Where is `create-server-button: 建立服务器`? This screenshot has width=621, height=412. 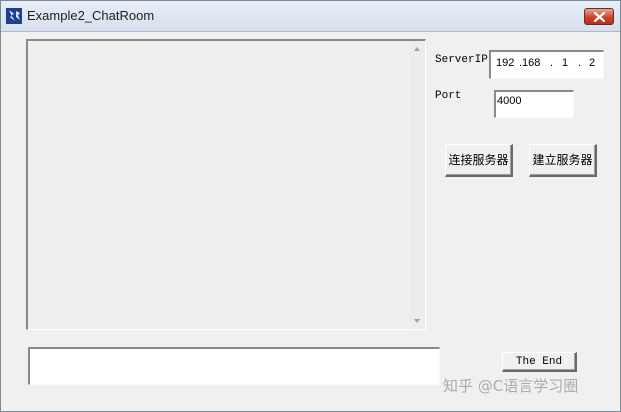
create-server-button: 建立服务器 is located at coordinates (563, 160).